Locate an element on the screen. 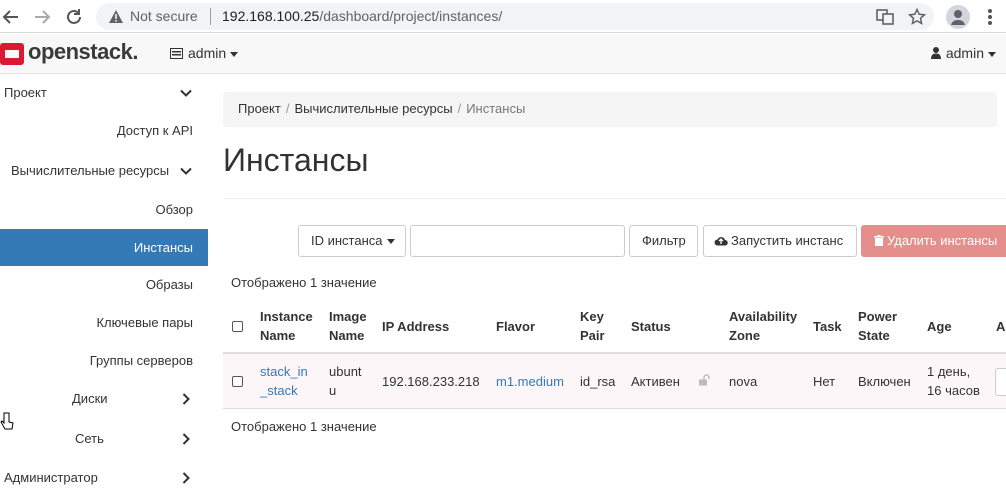 The image size is (1006, 496). sidebar-item-network: Сеть is located at coordinates (104, 438).